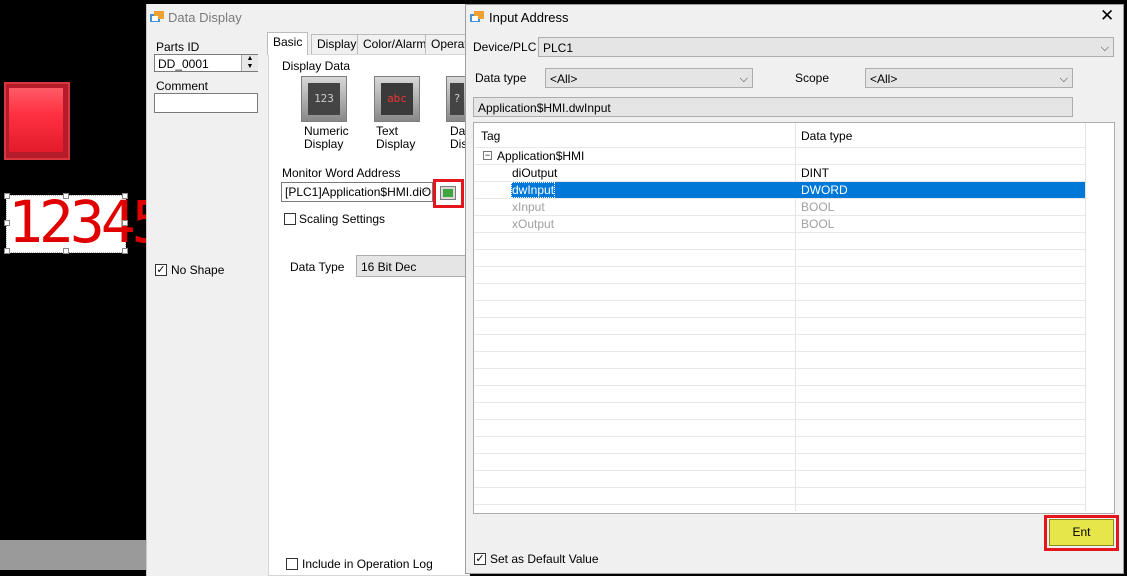  I want to click on parts-id-spinner: ▲ ▼, so click(249, 63).